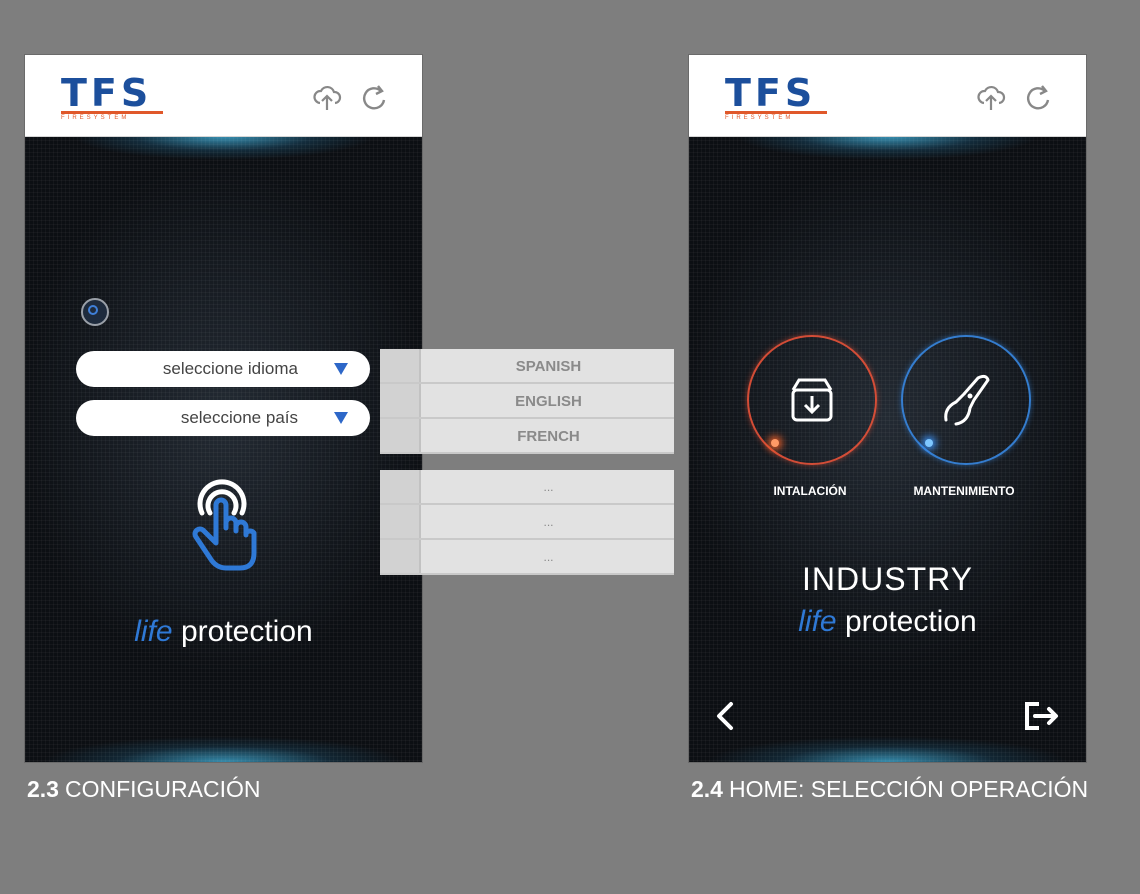 The height and width of the screenshot is (894, 1140). What do you see at coordinates (725, 716) in the screenshot?
I see `back-arrow-icon` at bounding box center [725, 716].